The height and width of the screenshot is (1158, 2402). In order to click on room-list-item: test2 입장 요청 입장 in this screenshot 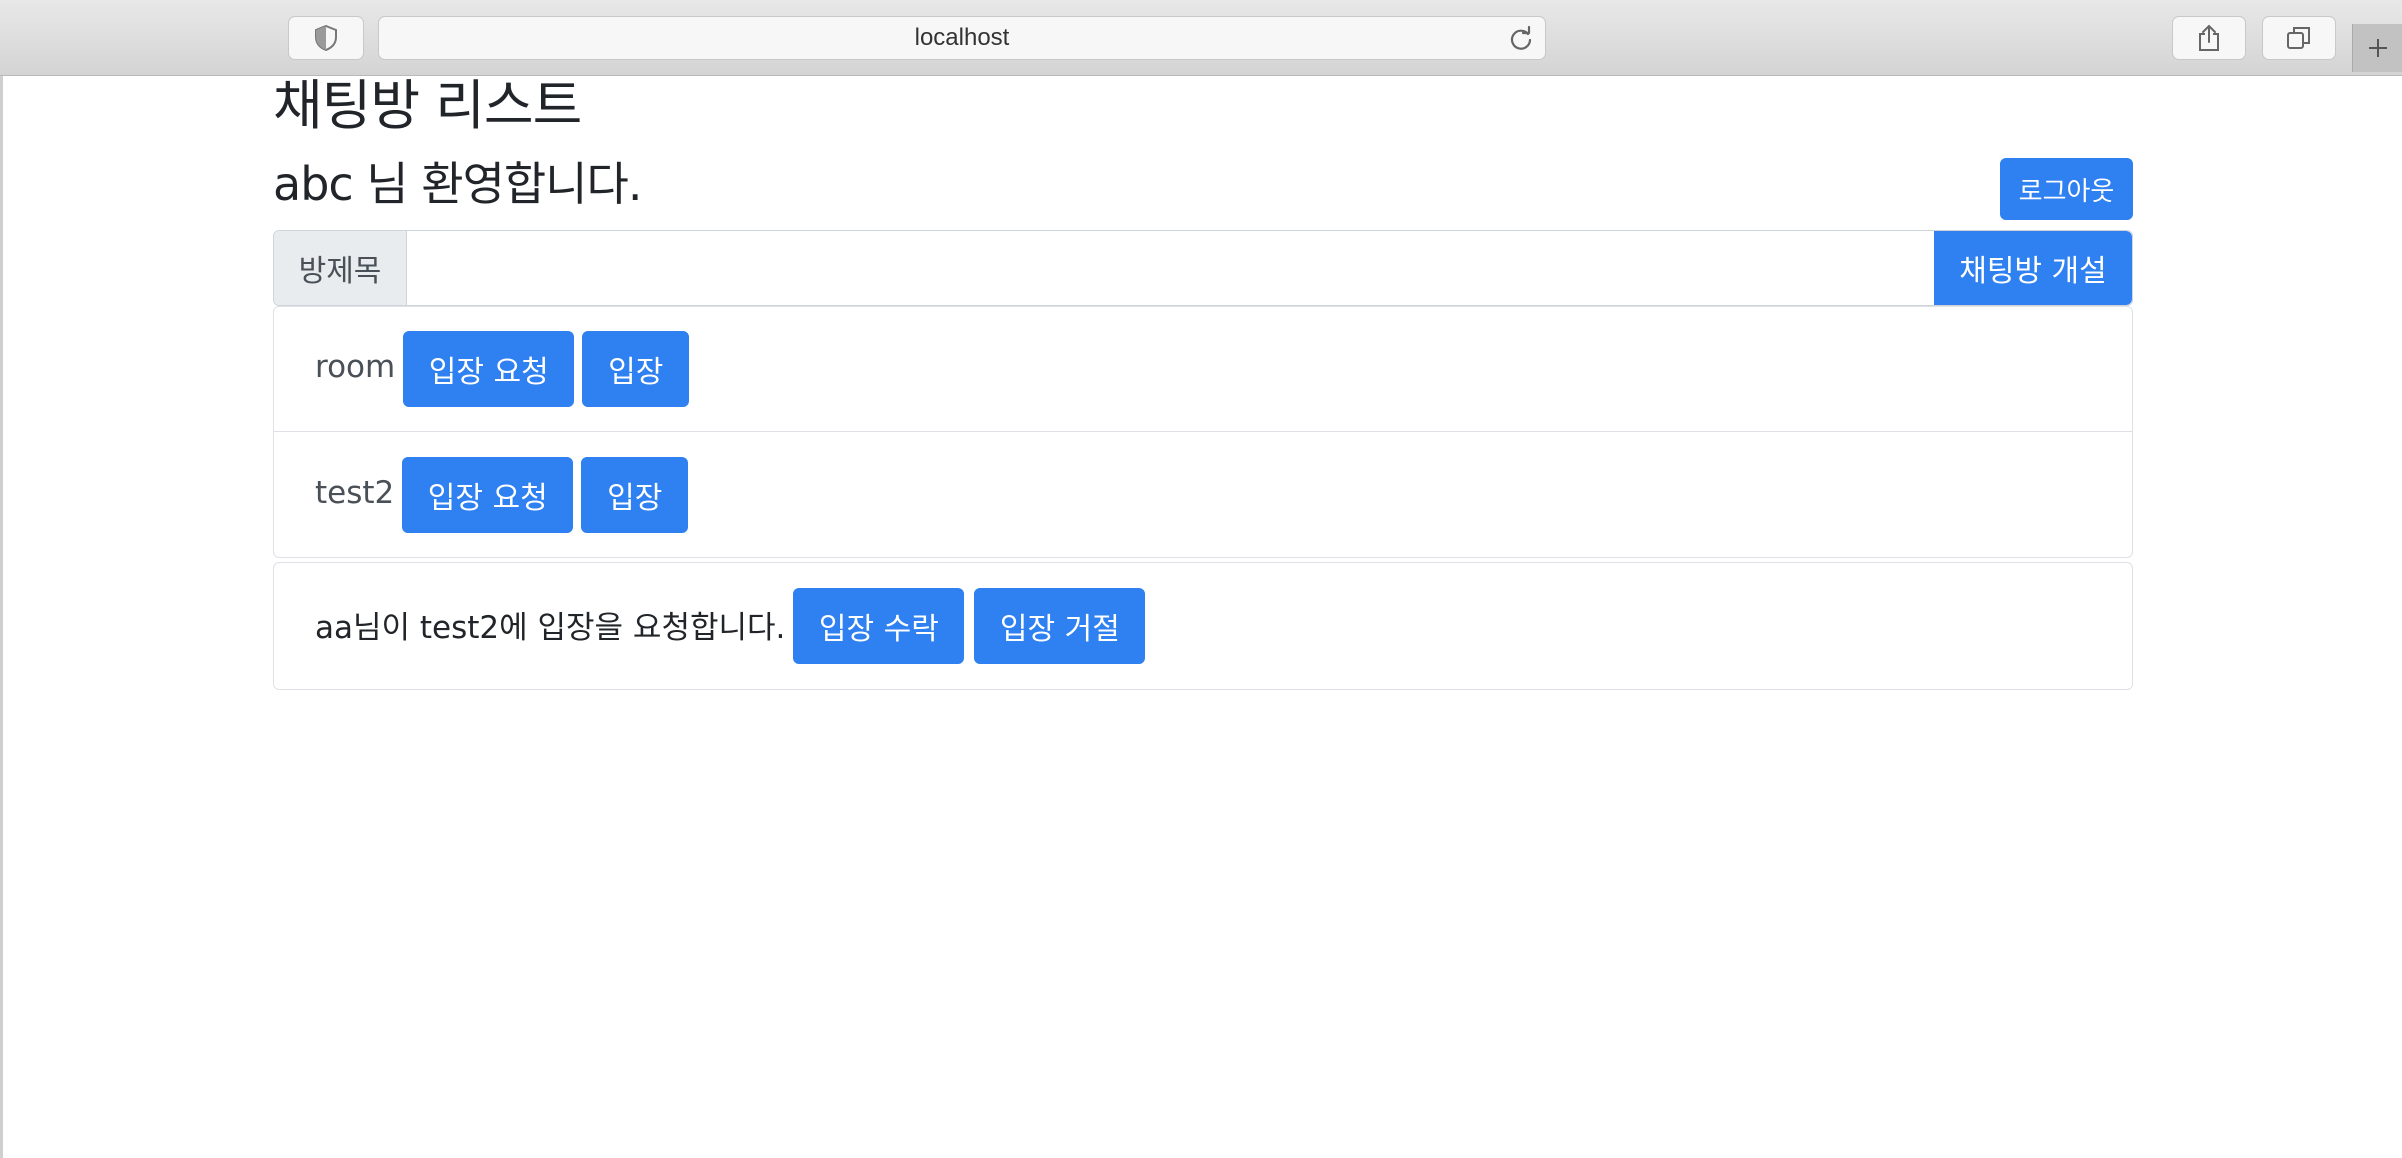, I will do `click(1203, 494)`.